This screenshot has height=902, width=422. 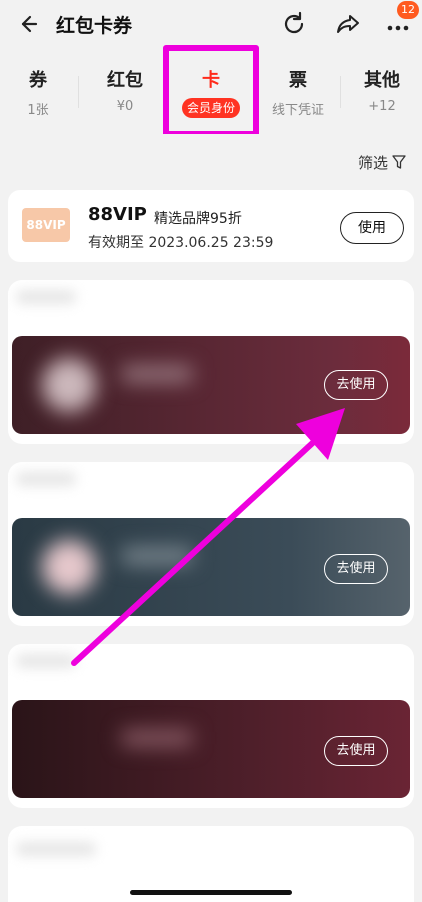 I want to click on tab-label: 其他, so click(x=382, y=80).